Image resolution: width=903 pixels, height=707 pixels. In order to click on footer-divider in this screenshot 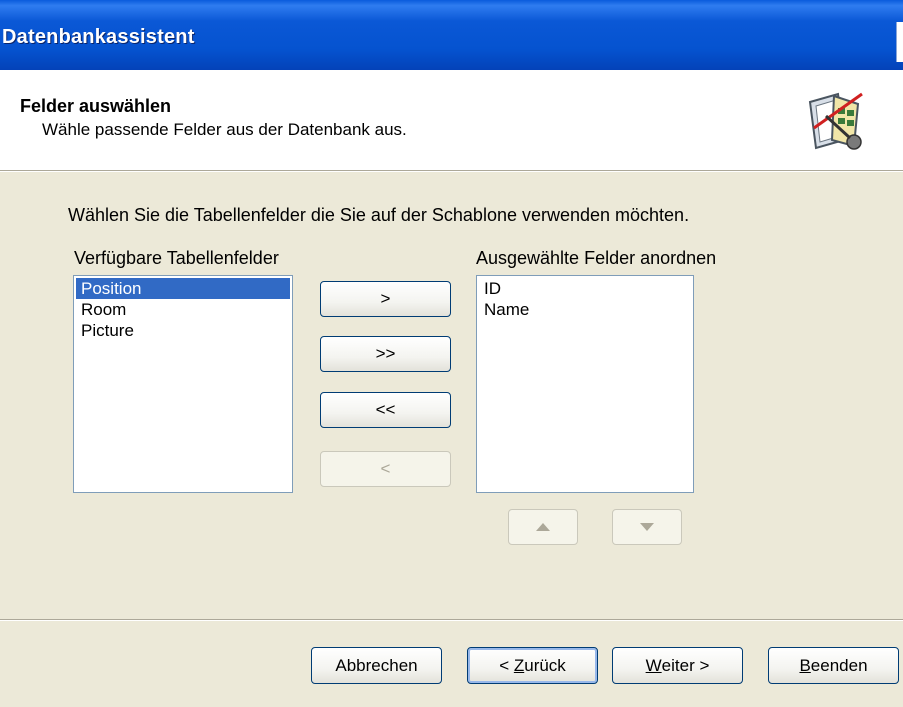, I will do `click(451, 620)`.